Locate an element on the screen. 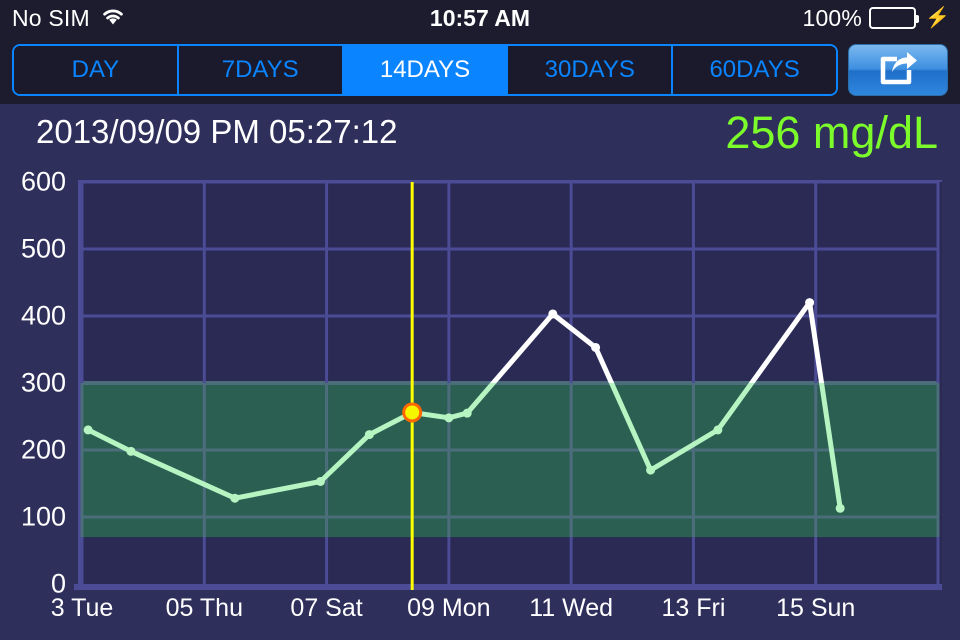  tab-14days: 14DAYS is located at coordinates (426, 70).